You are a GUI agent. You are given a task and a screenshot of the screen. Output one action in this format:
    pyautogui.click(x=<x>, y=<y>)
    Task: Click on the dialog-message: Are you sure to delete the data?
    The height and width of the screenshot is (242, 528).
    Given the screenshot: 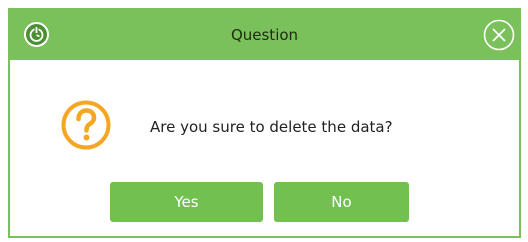 What is the action you would take?
    pyautogui.click(x=271, y=127)
    